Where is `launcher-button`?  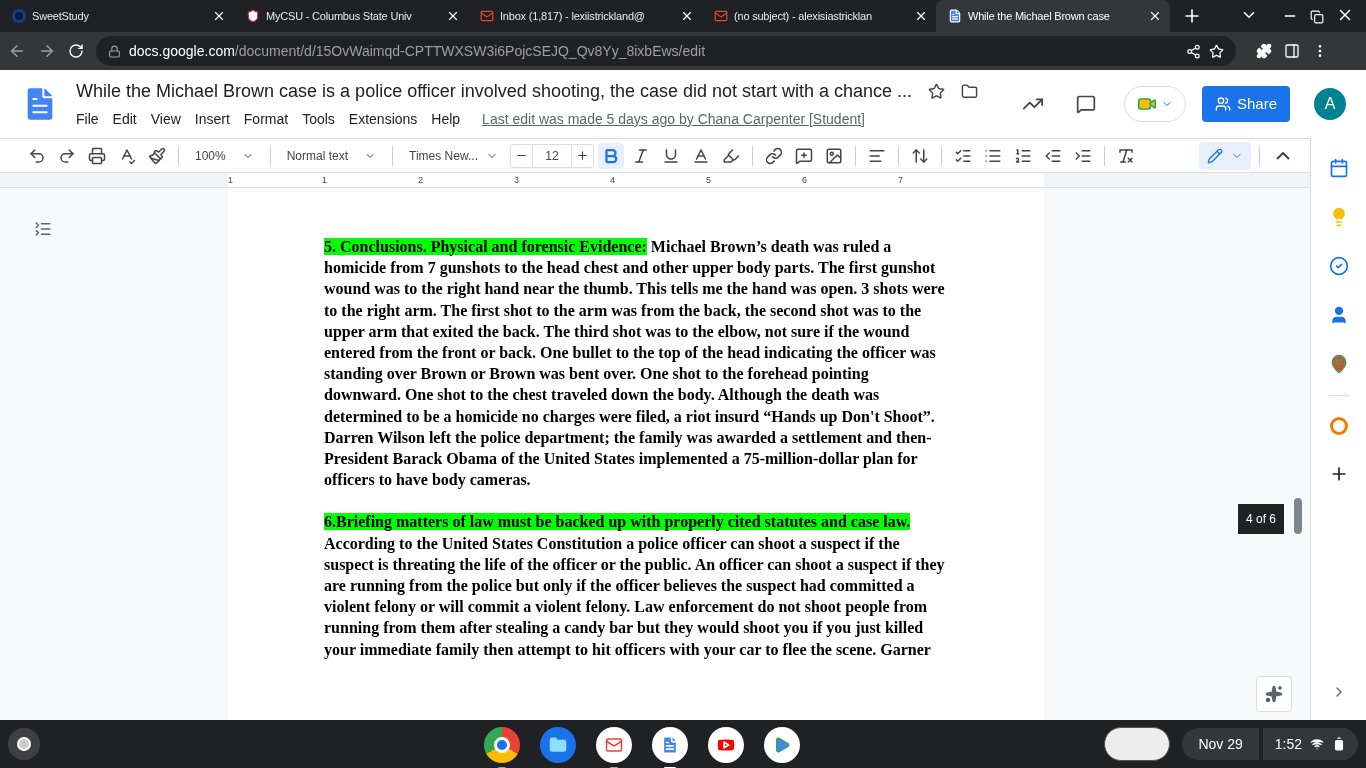
launcher-button is located at coordinates (24, 744).